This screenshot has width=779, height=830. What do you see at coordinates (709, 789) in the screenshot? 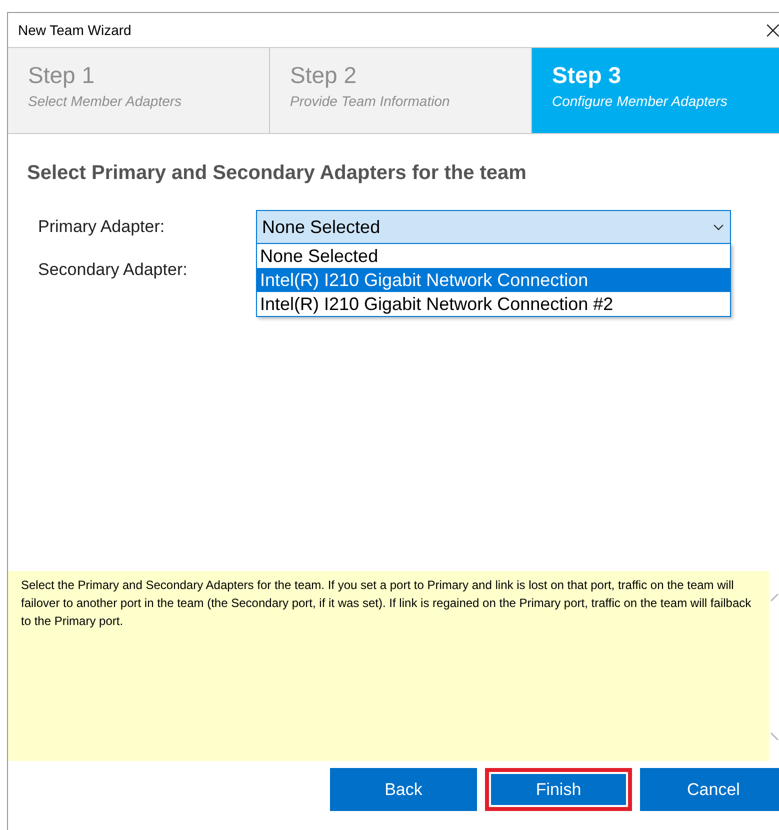
I see `wizard-button: Cancel` at bounding box center [709, 789].